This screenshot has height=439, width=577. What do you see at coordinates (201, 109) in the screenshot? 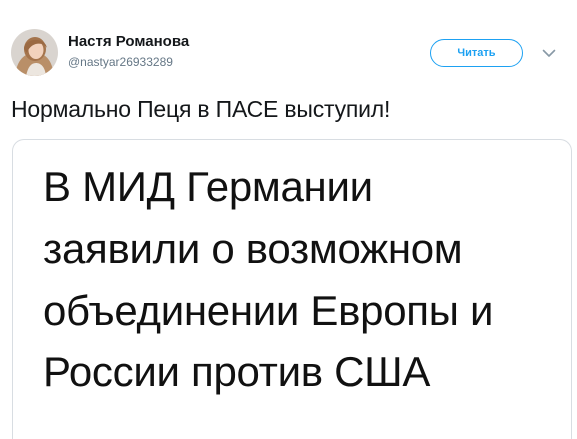
I see `tweet-text: Нормально Пеця в ПАСЕ выступил!` at bounding box center [201, 109].